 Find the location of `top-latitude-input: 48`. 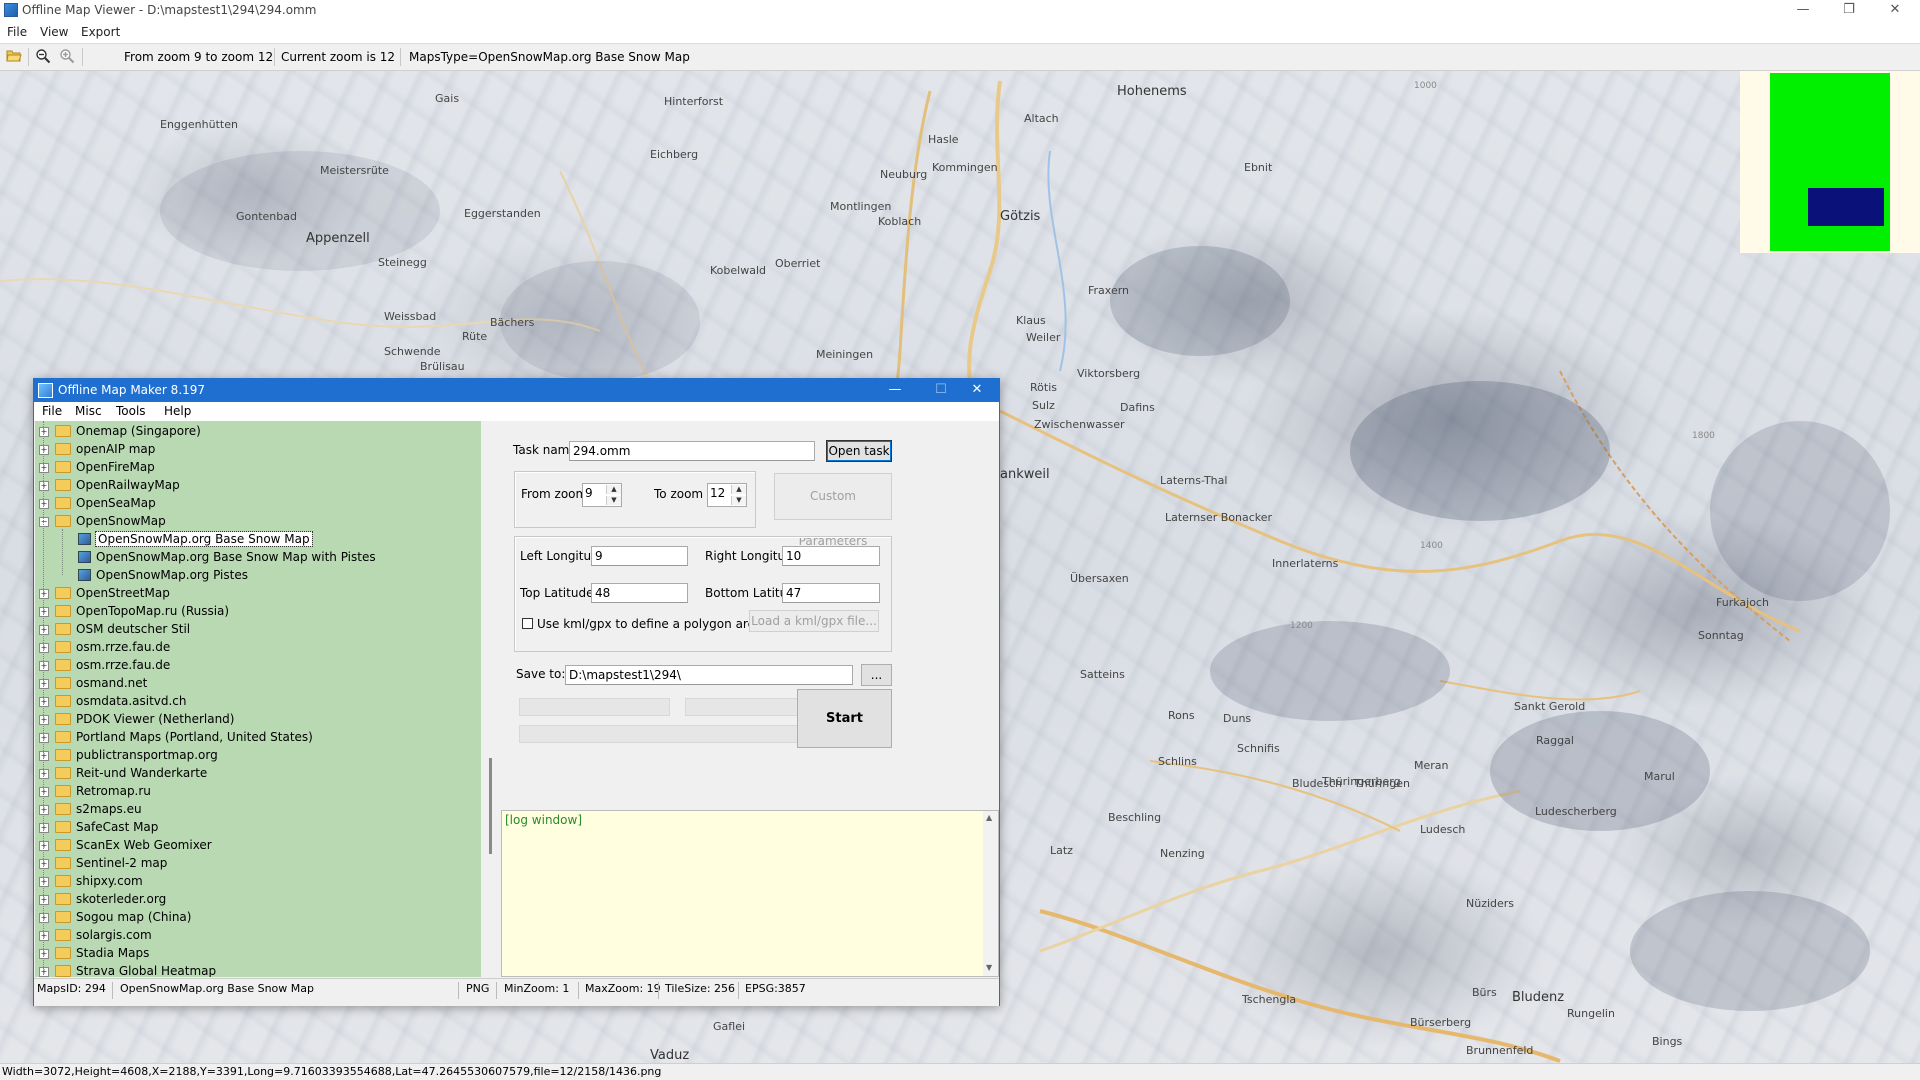

top-latitude-input: 48 is located at coordinates (639, 593).